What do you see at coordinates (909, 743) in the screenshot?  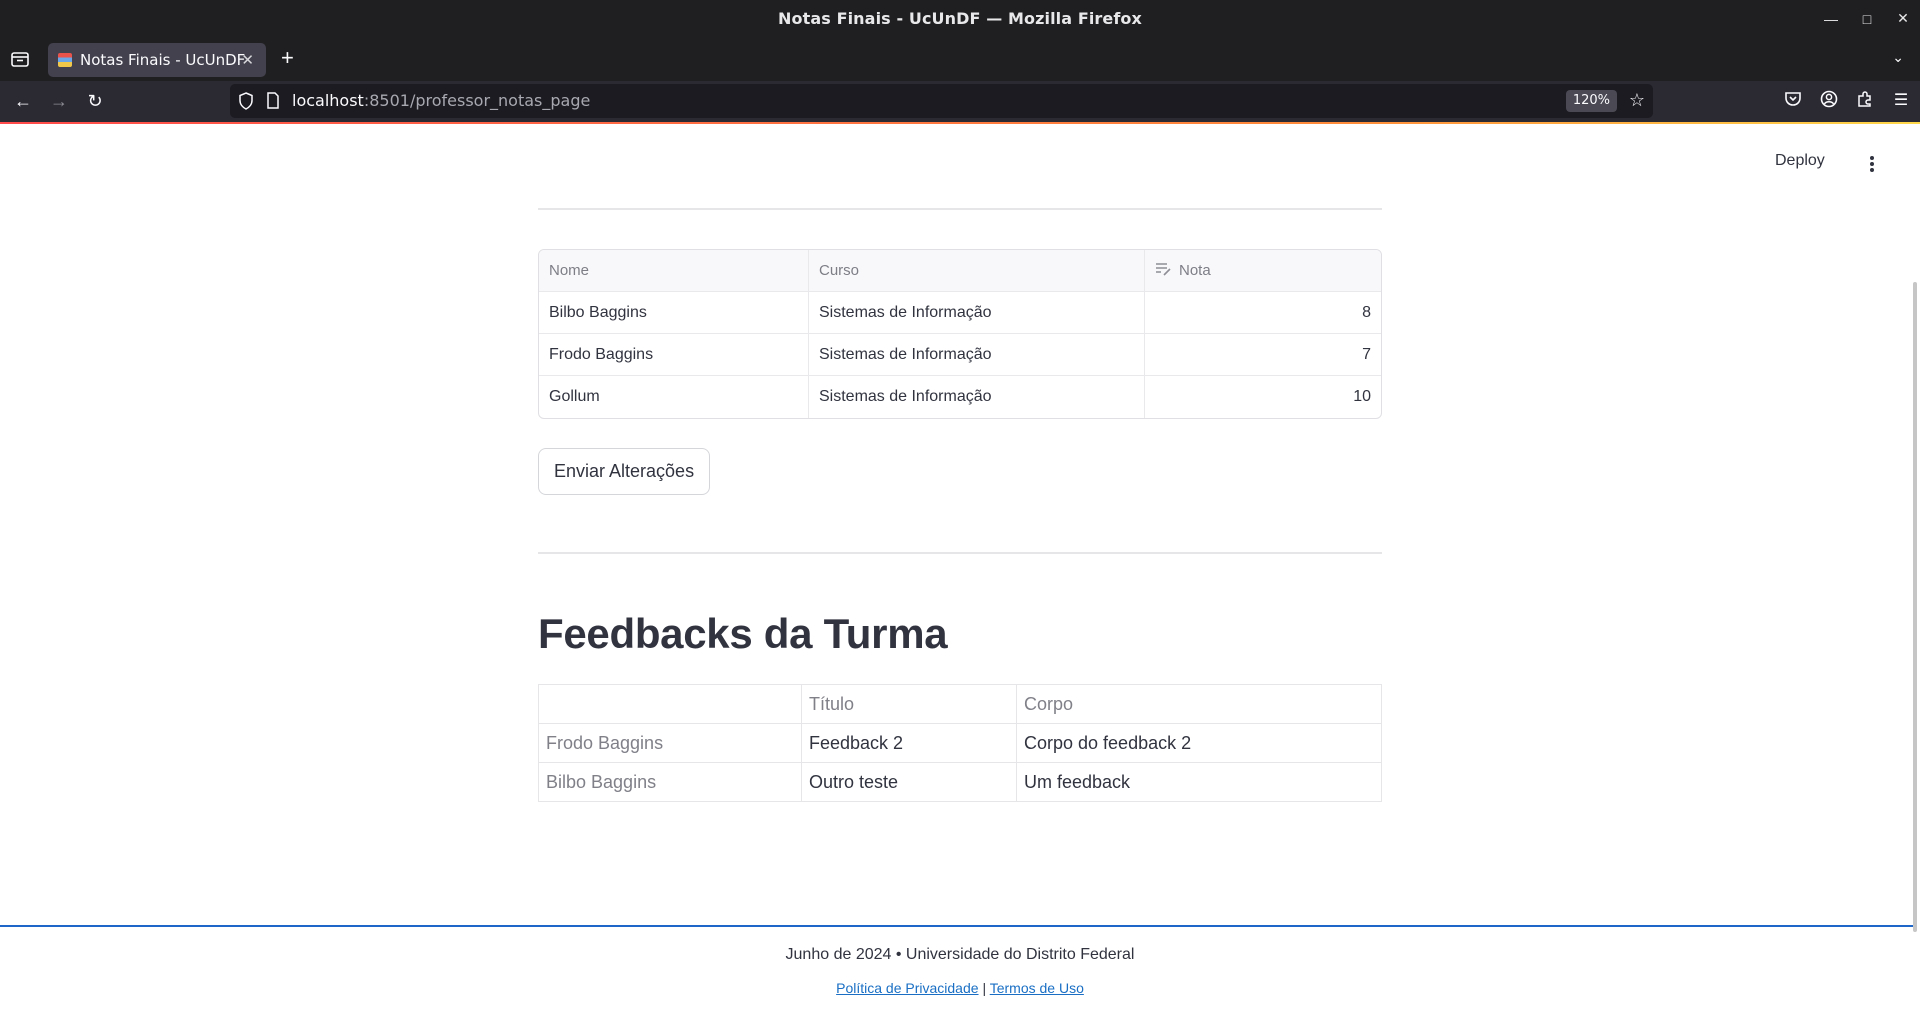 I see `cell-titulo: Feedback 2` at bounding box center [909, 743].